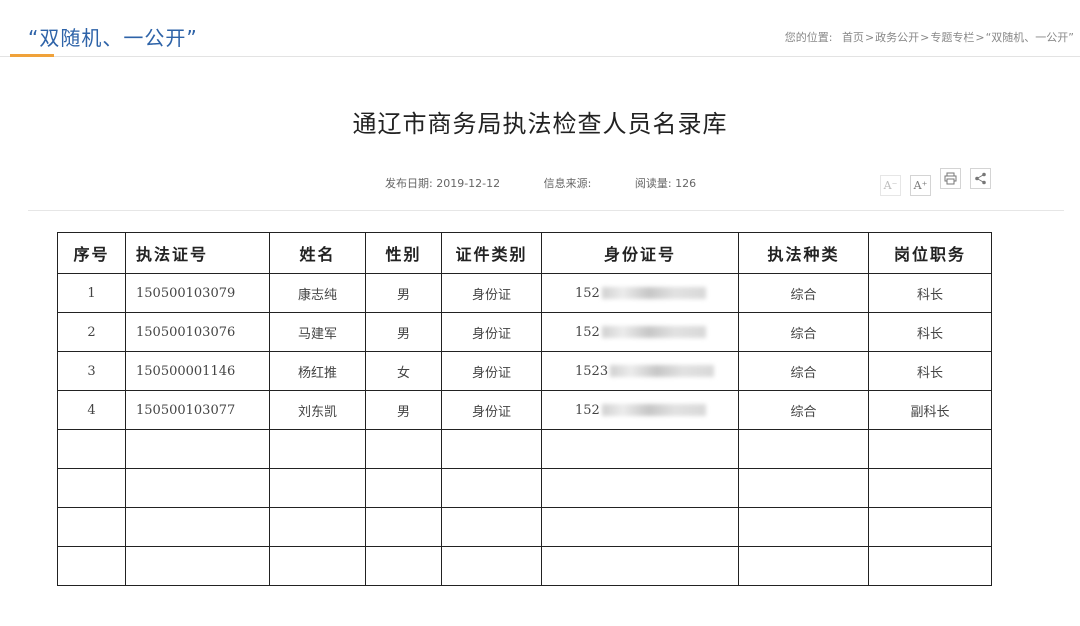  What do you see at coordinates (546, 210) in the screenshot?
I see `meta-divider` at bounding box center [546, 210].